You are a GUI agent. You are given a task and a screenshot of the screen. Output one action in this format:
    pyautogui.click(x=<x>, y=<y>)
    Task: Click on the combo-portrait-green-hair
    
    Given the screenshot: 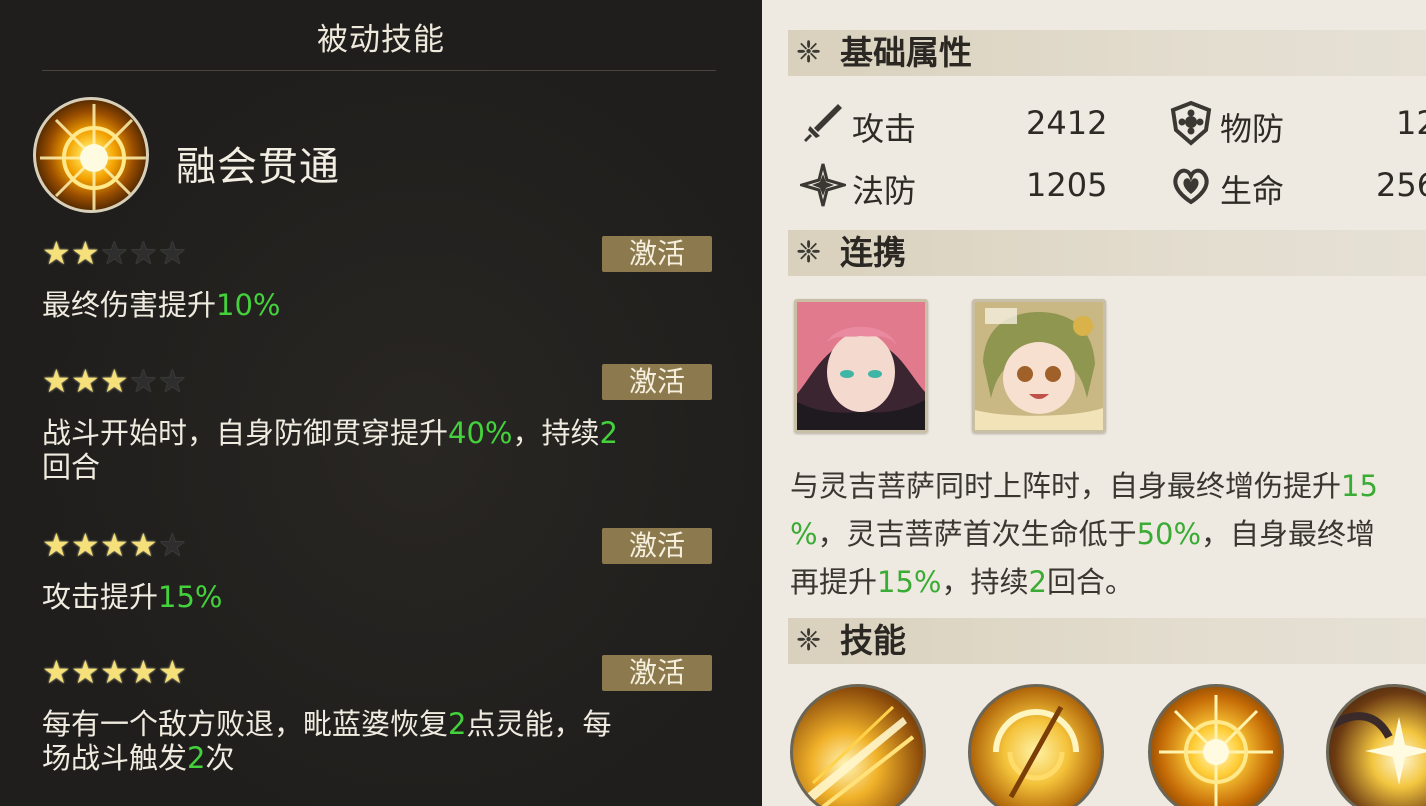 What is the action you would take?
    pyautogui.click(x=1039, y=366)
    